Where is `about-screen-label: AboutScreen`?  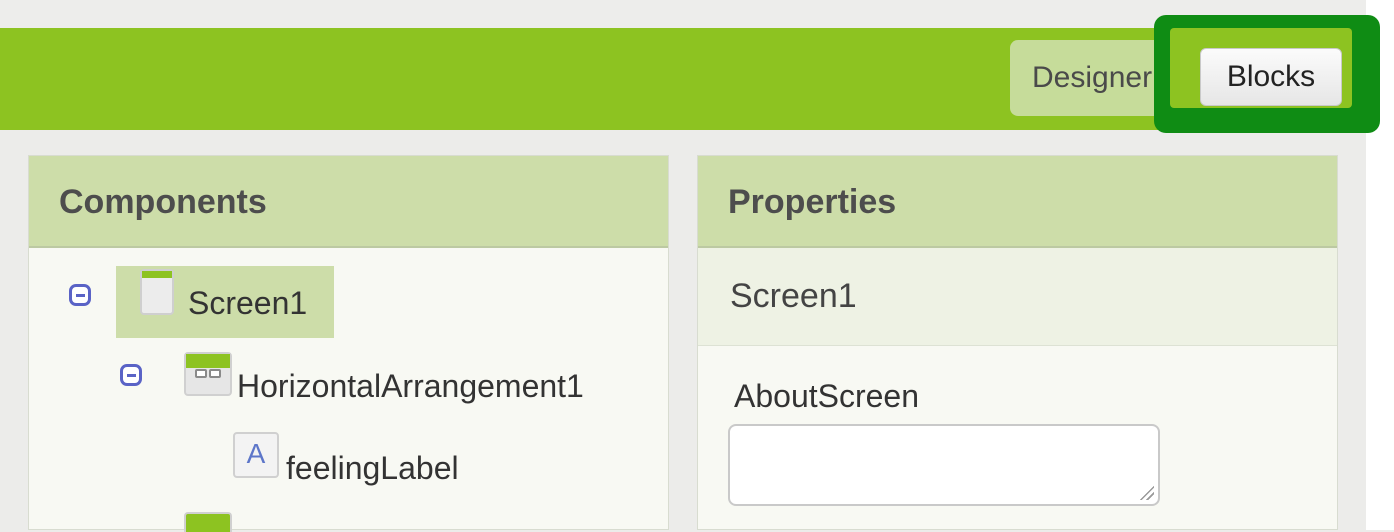
about-screen-label: AboutScreen is located at coordinates (827, 396).